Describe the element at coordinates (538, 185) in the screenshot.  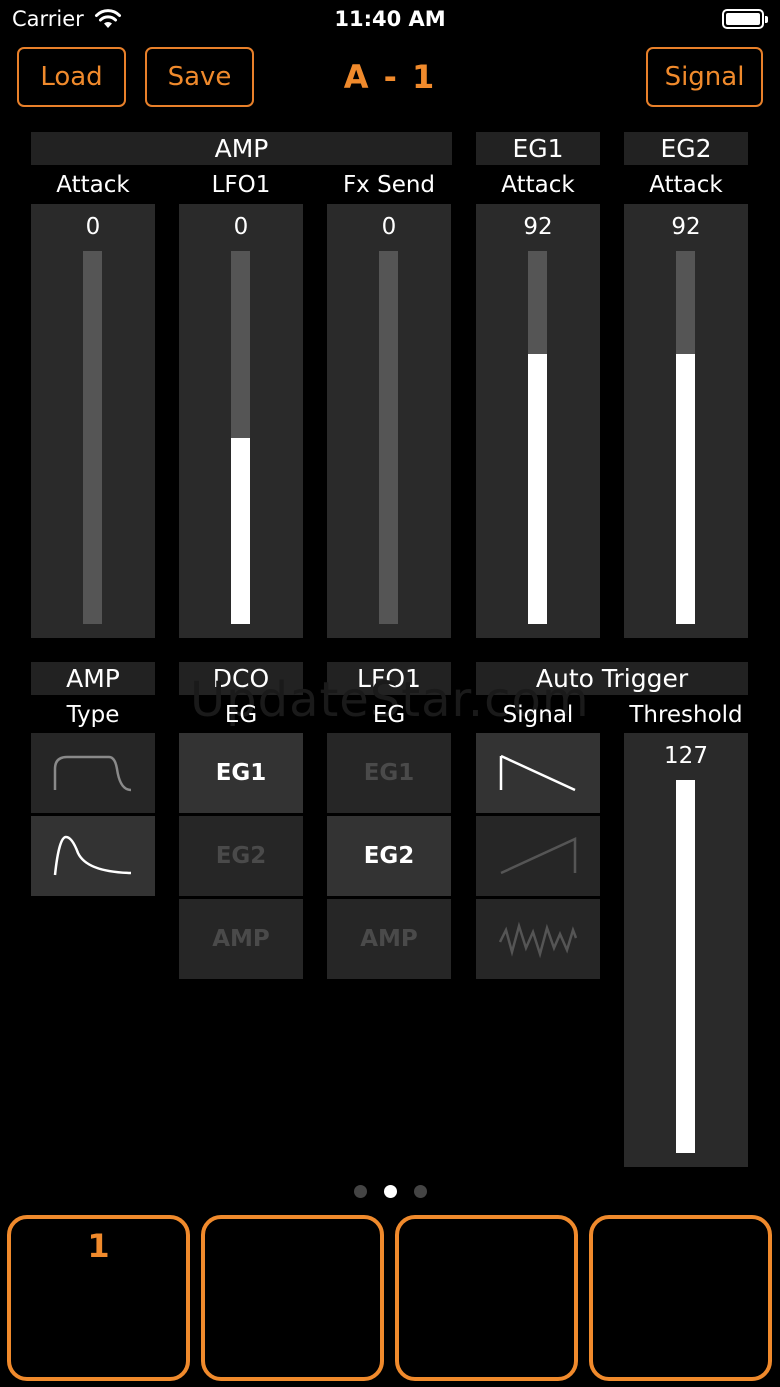
I see `eg1-attack-label: Attack` at that location.